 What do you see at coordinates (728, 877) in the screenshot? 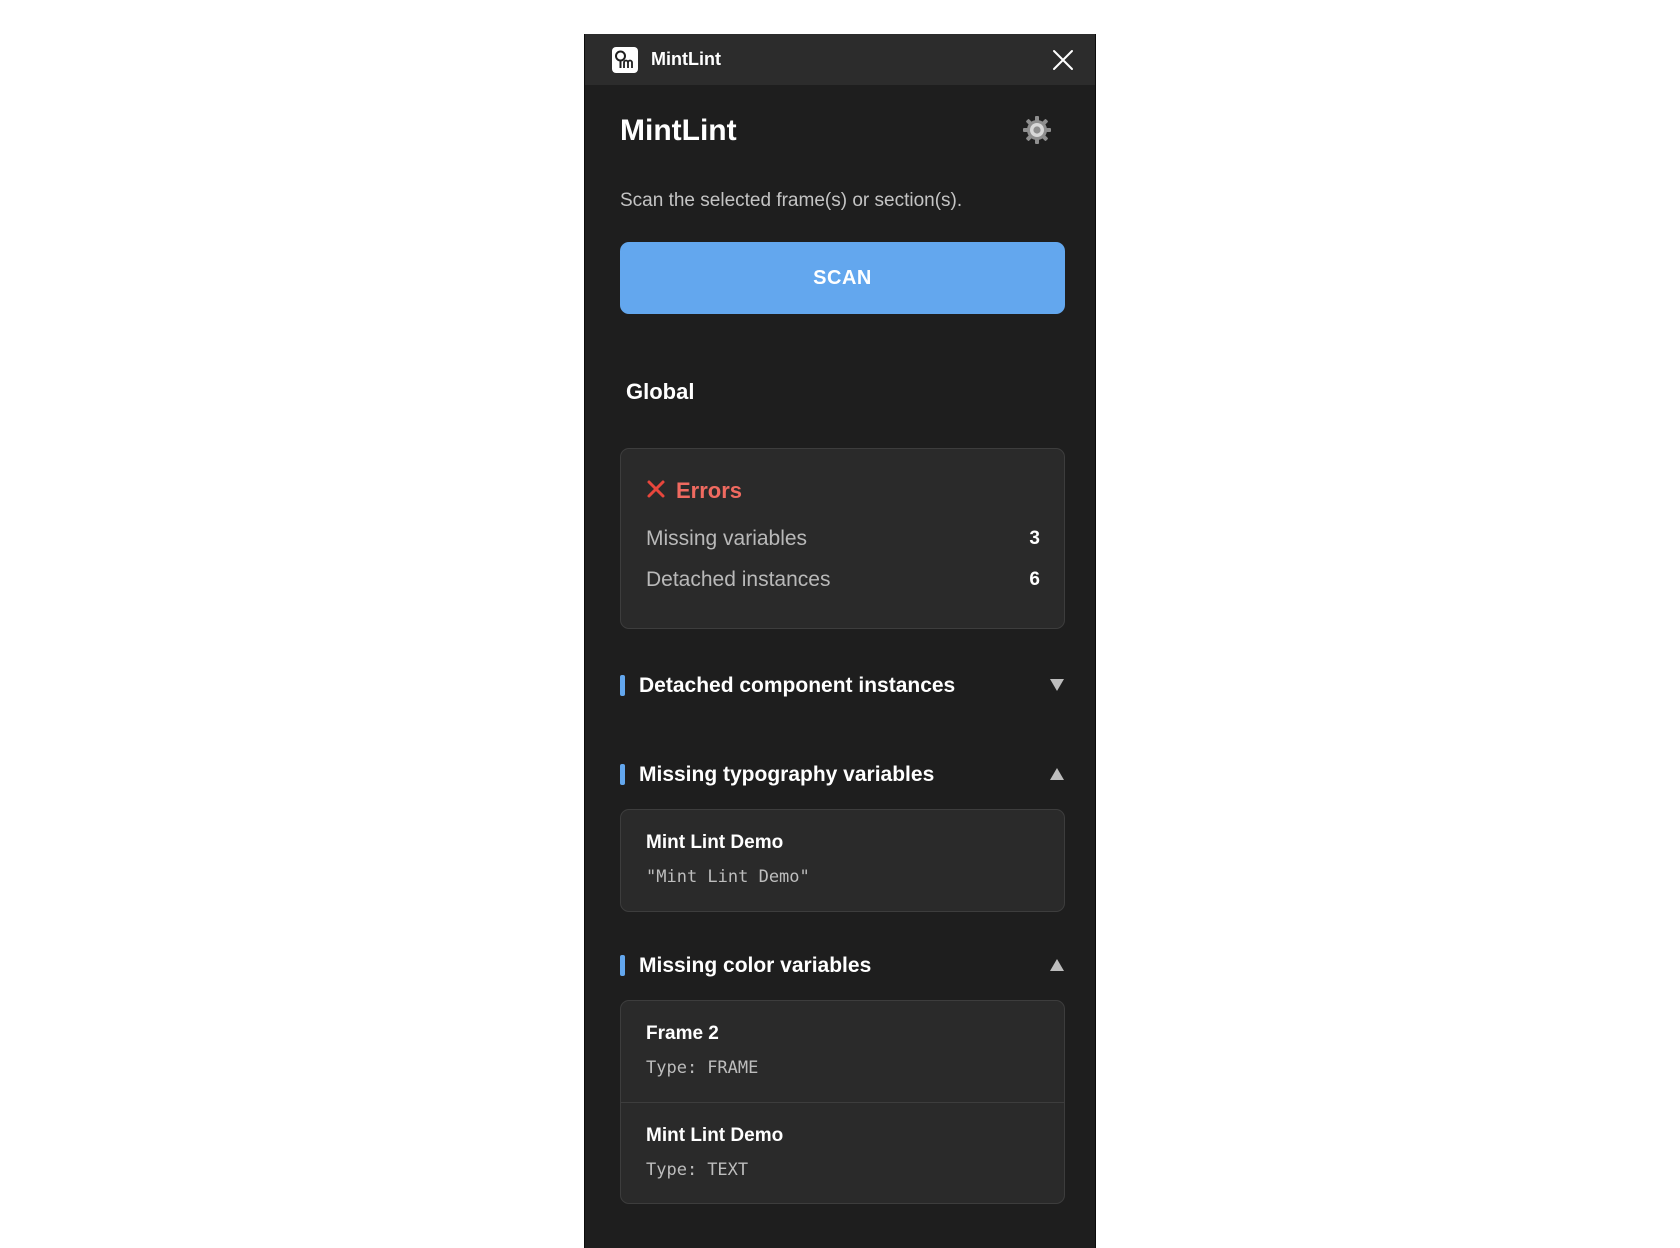
I see `item-text-preview: "Mint Lint Demo"` at bounding box center [728, 877].